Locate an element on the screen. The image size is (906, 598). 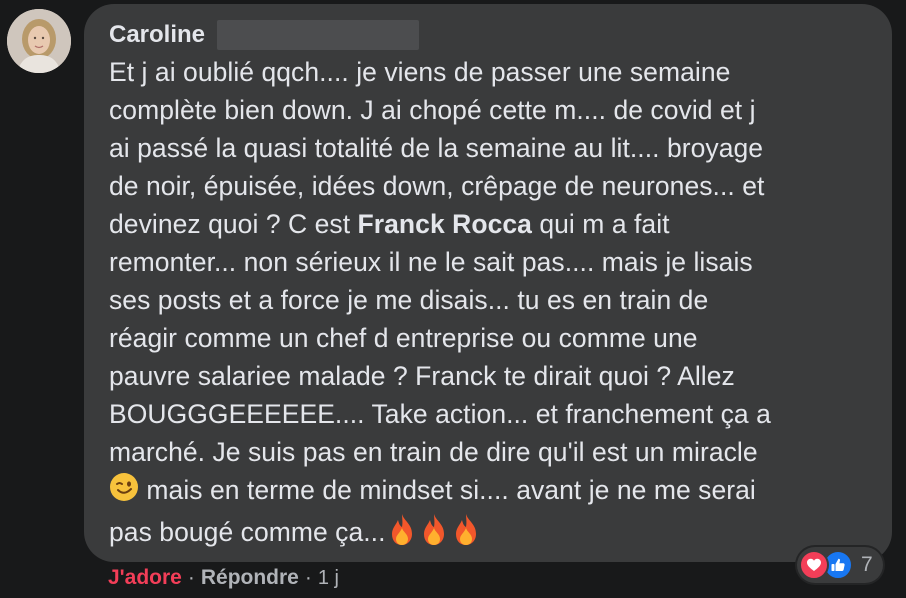
redacted-surname is located at coordinates (318, 35).